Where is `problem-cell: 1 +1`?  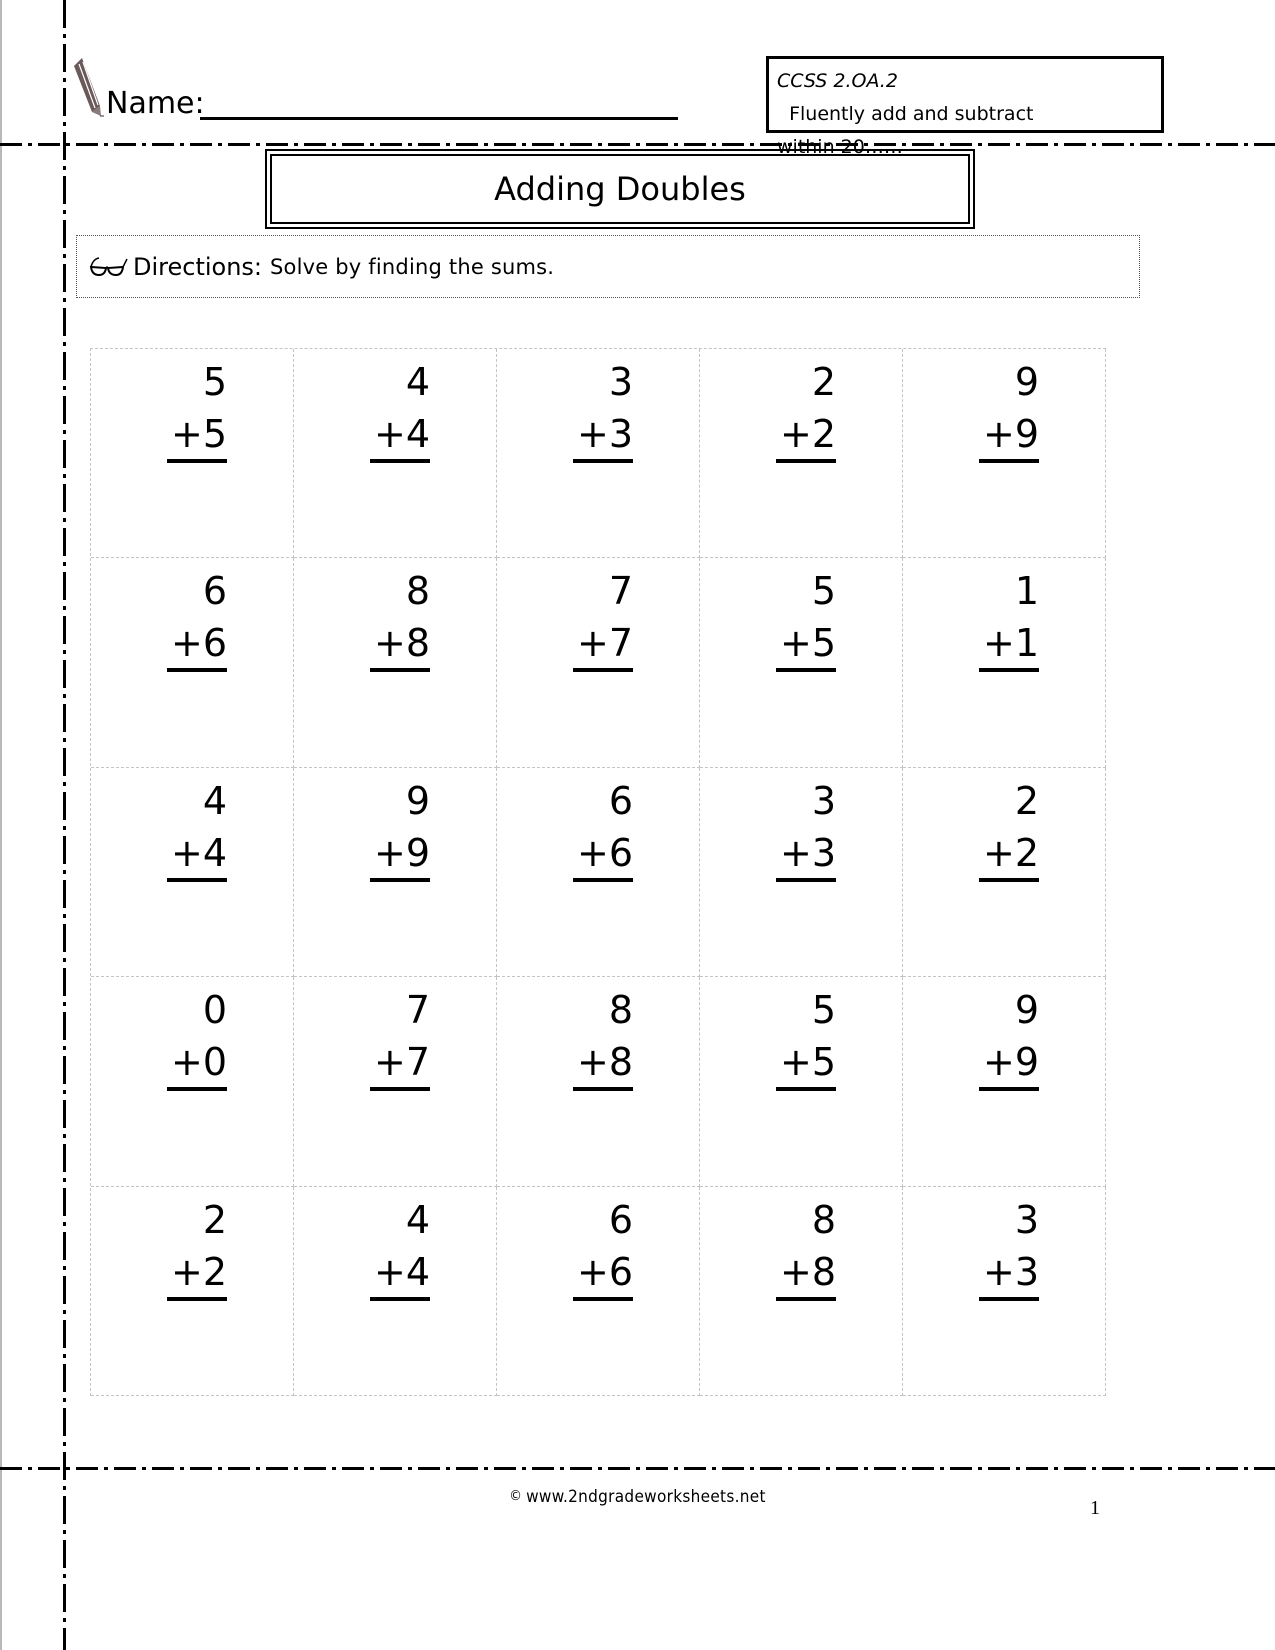
problem-cell: 1 +1 is located at coordinates (1004, 663).